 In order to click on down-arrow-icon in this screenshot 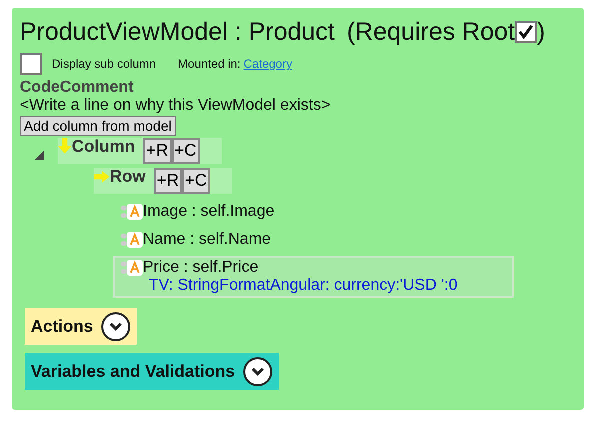, I will do `click(65, 146)`.